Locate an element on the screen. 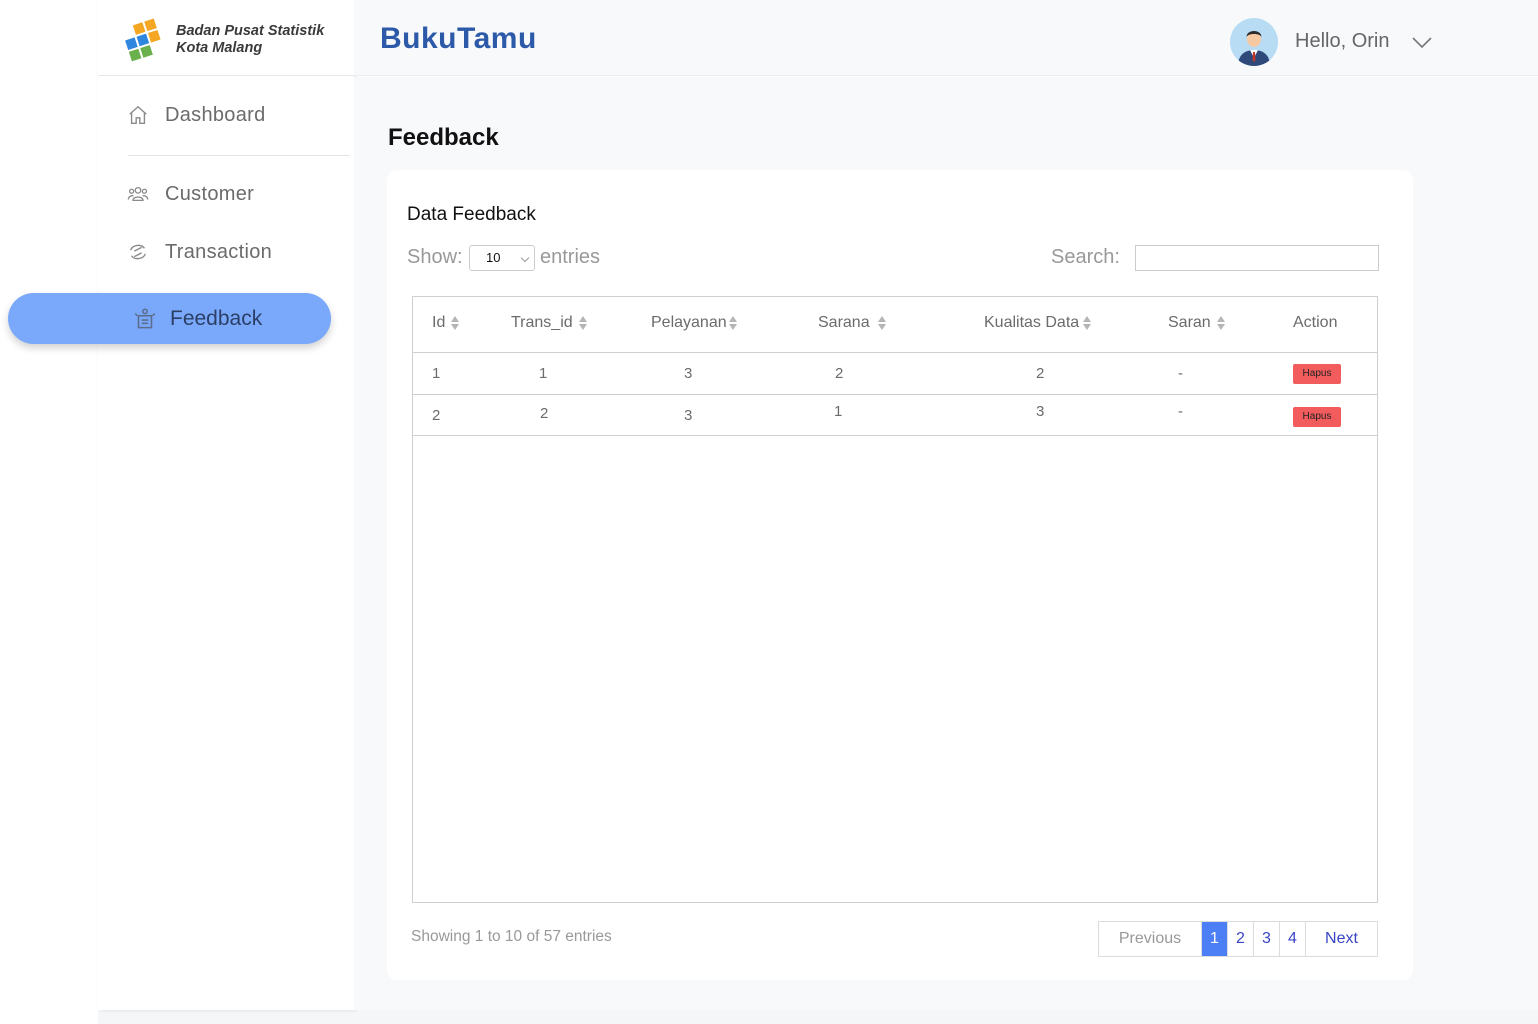 The height and width of the screenshot is (1024, 1538). page-background is located at coordinates (818, 1017).